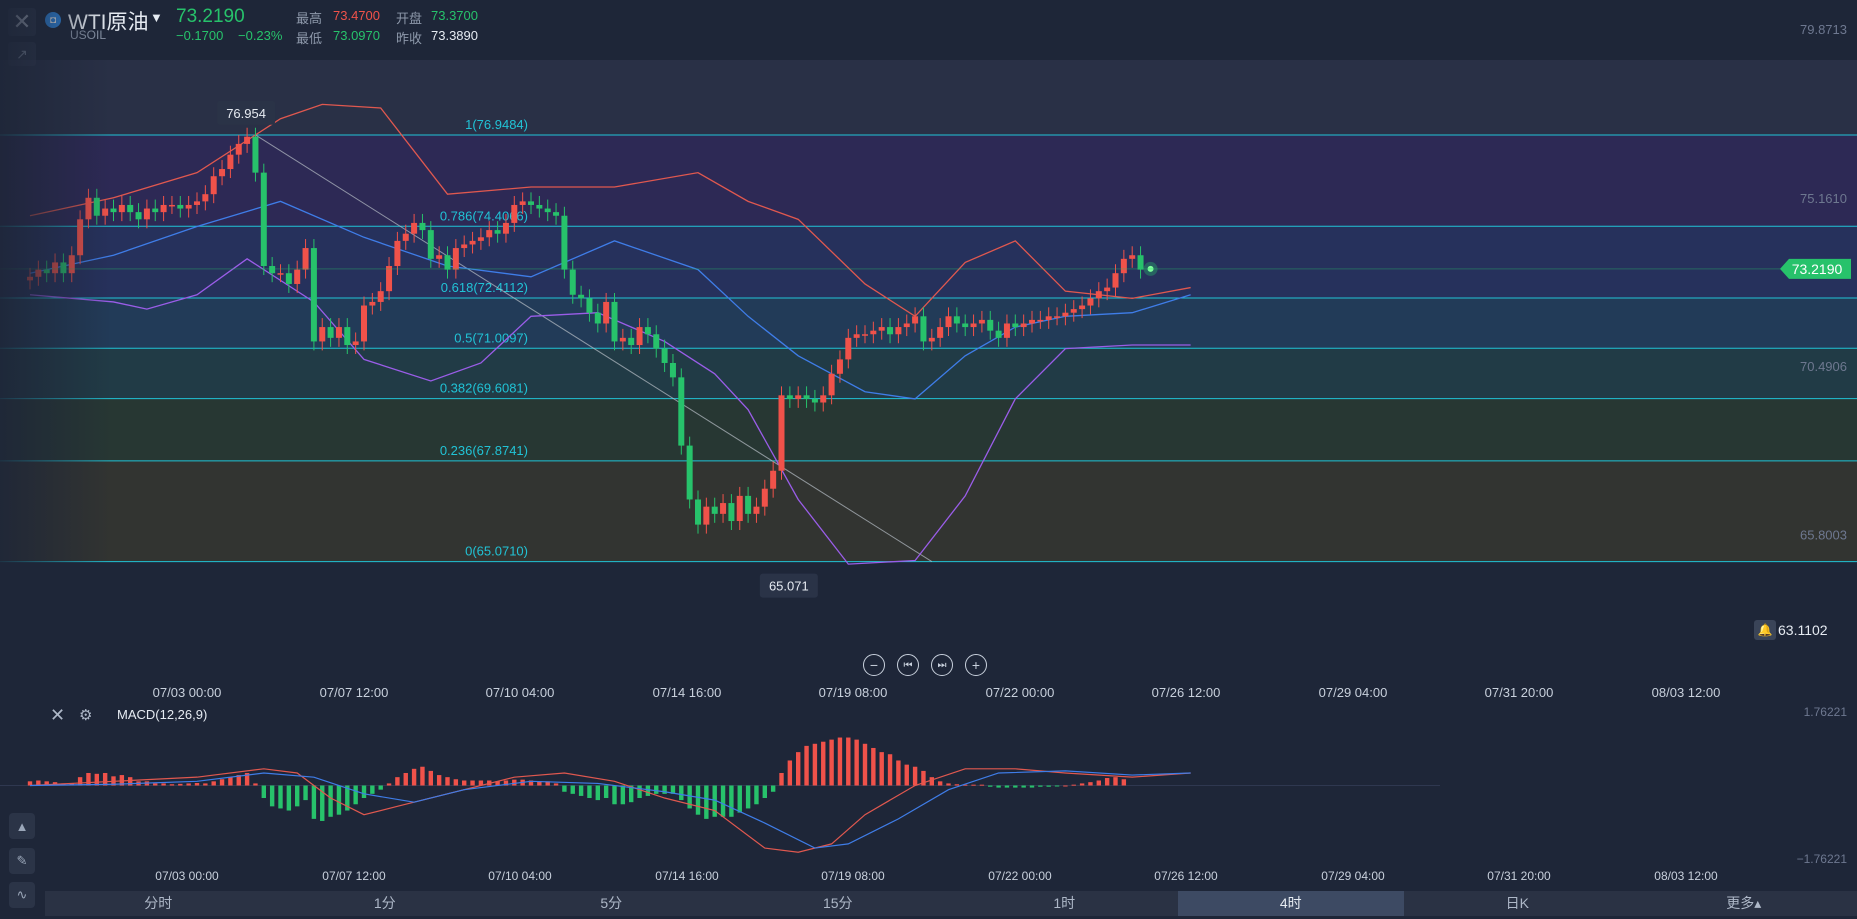  I want to click on bell-icon: 🔔, so click(1765, 630).